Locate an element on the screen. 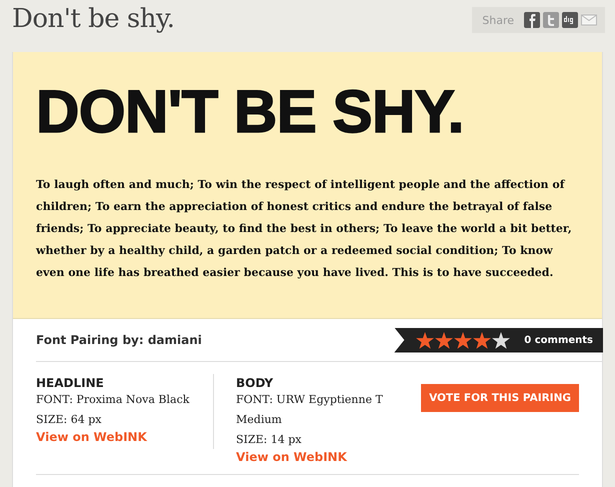  vote-button: VOTE FOR THIS PAIRING is located at coordinates (500, 398).